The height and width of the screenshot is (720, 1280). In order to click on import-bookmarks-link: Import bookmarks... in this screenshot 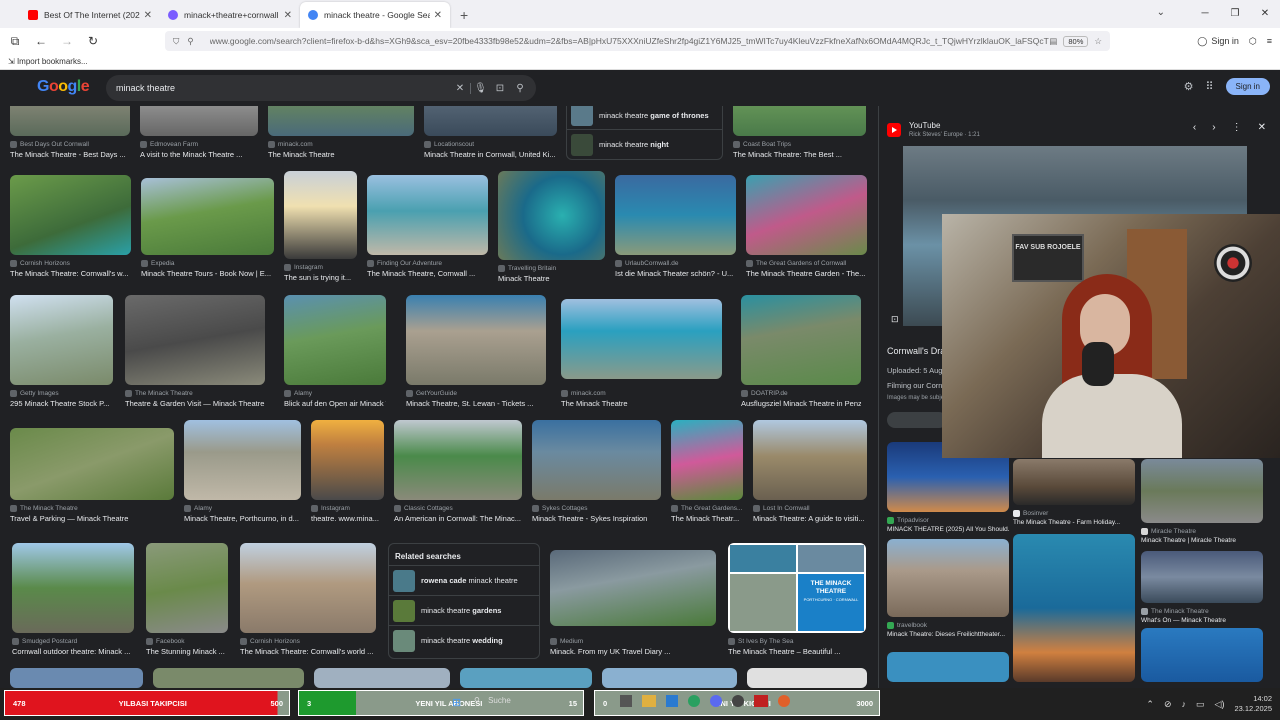, I will do `click(52, 61)`.